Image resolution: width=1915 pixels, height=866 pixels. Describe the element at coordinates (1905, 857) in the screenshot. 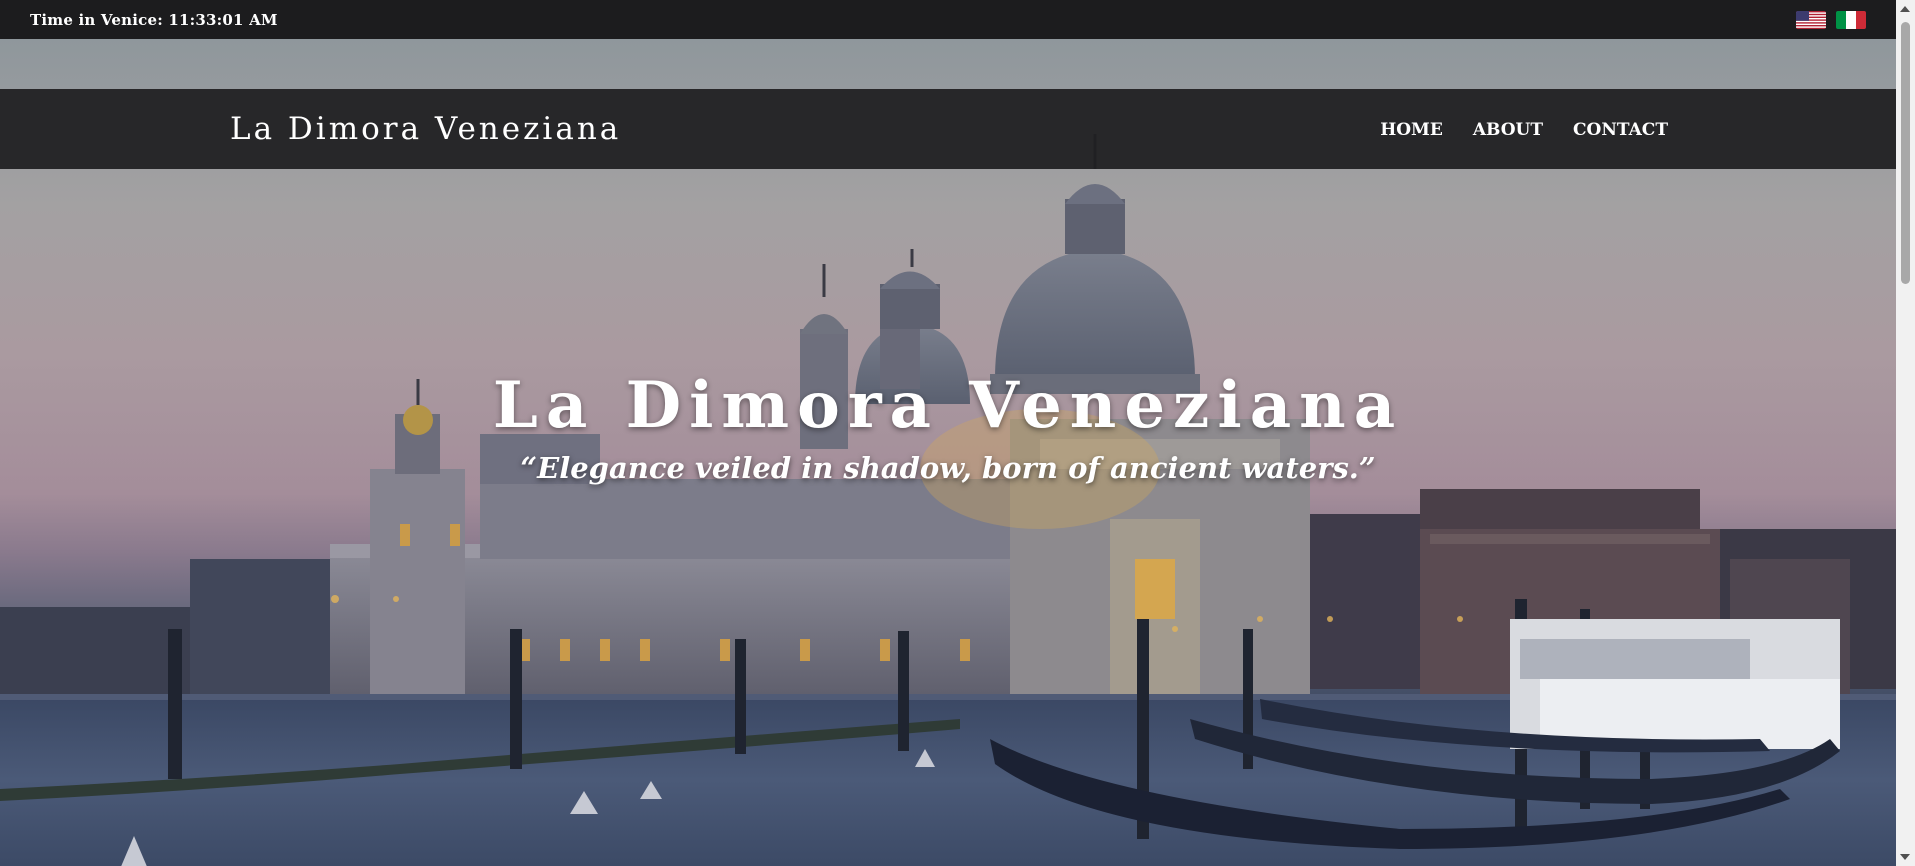

I see `scroll-down-icon` at that location.